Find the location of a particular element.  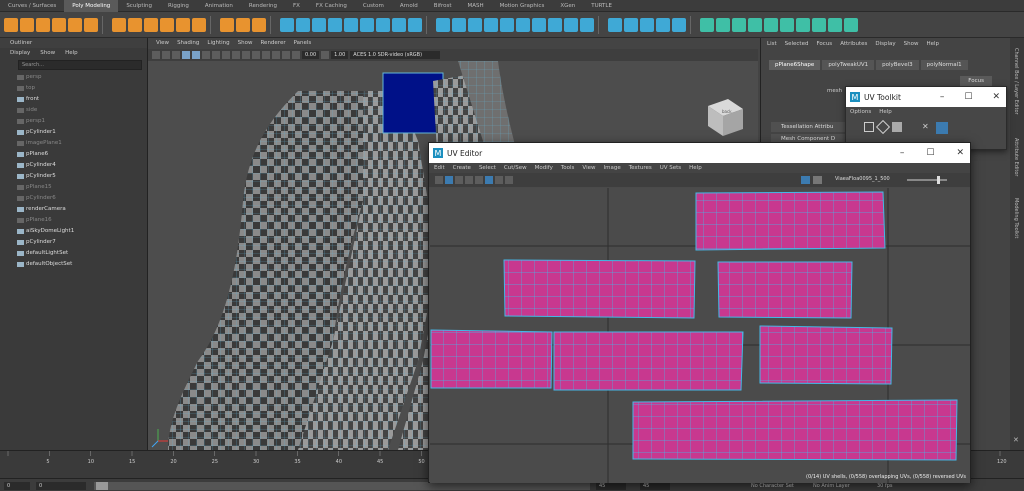

uv-editor-menu-item: Edit is located at coordinates (439, 168).